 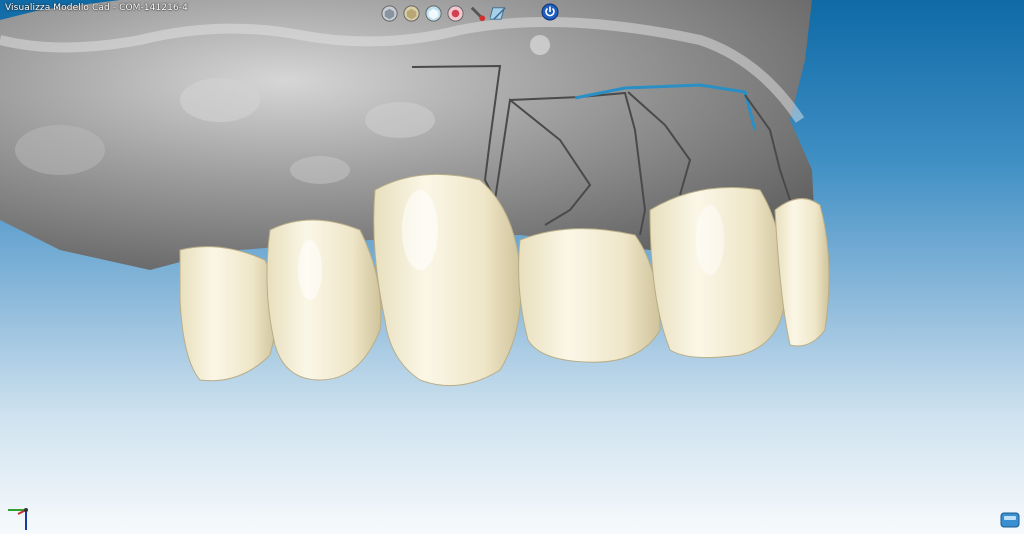 I want to click on layers-icon, so click(x=1010, y=520).